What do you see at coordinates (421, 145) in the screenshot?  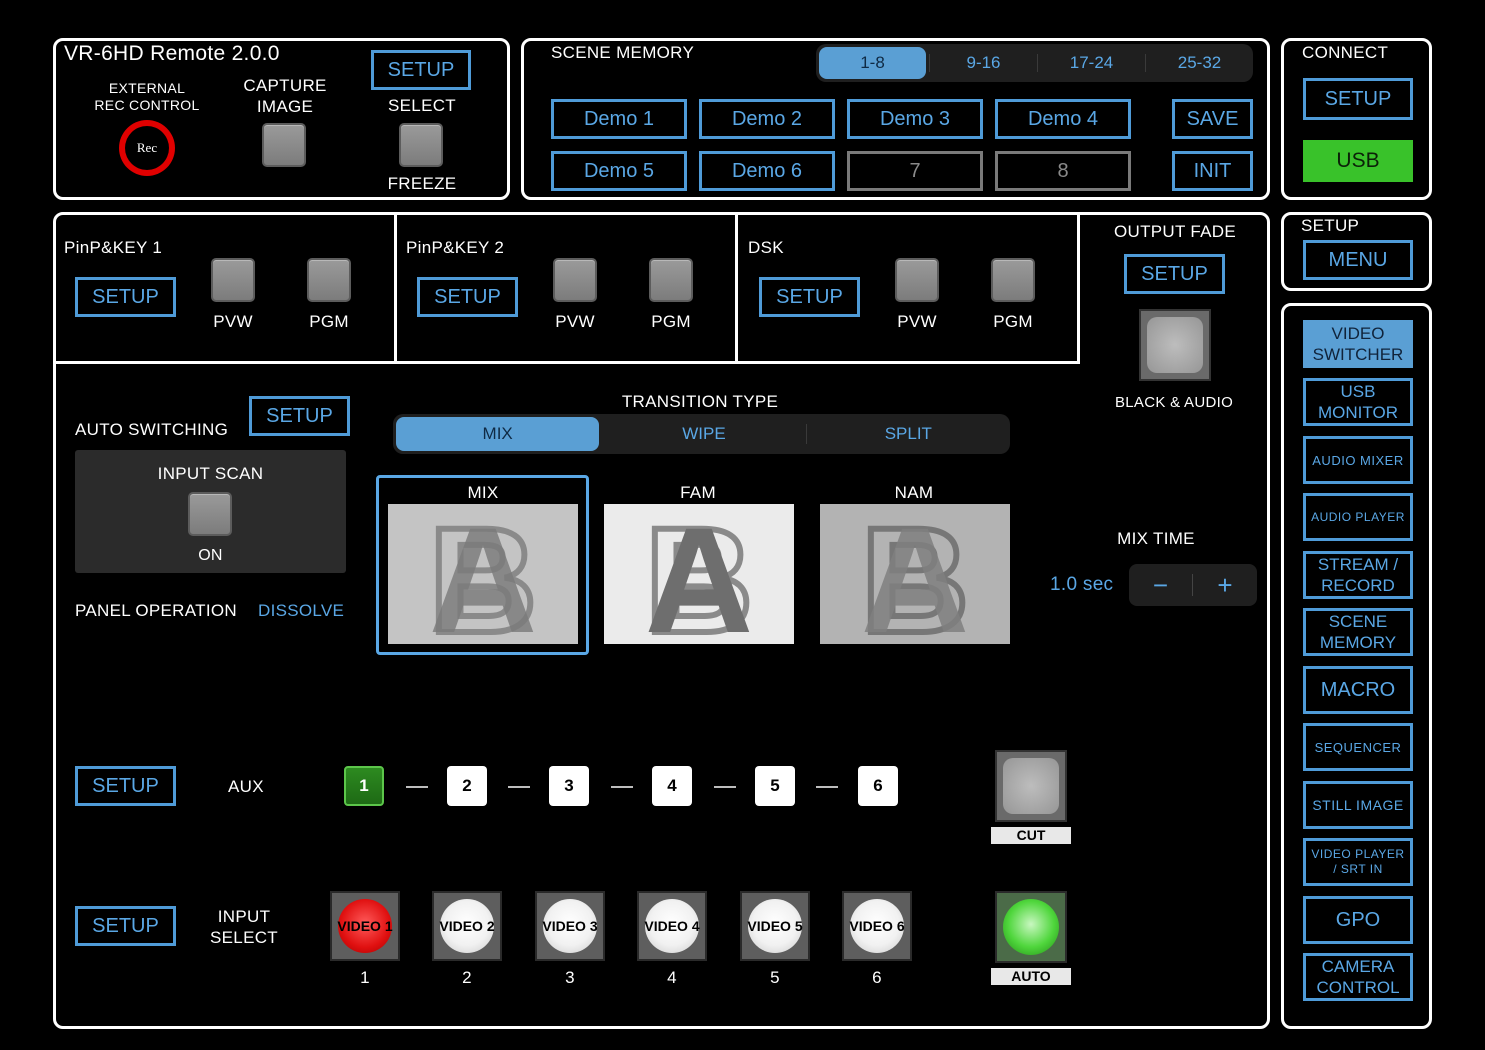 I see `freeze-button` at bounding box center [421, 145].